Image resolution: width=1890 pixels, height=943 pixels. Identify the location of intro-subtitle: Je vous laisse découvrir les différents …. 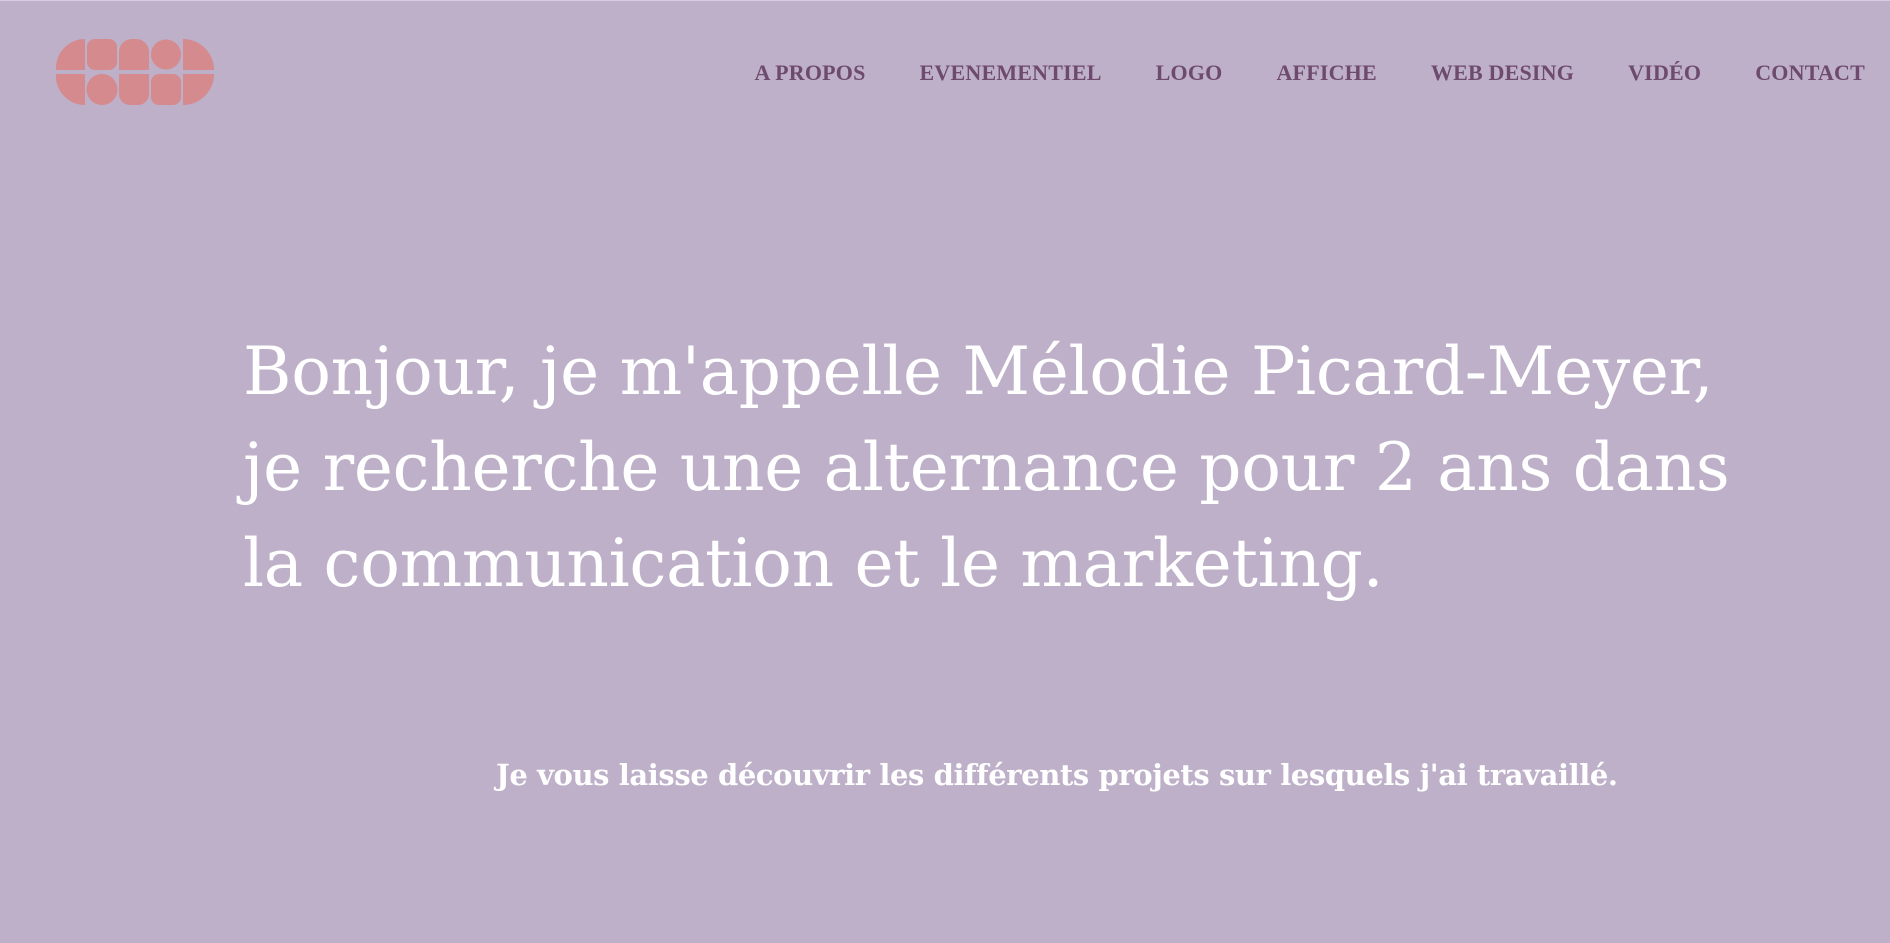
(1057, 775).